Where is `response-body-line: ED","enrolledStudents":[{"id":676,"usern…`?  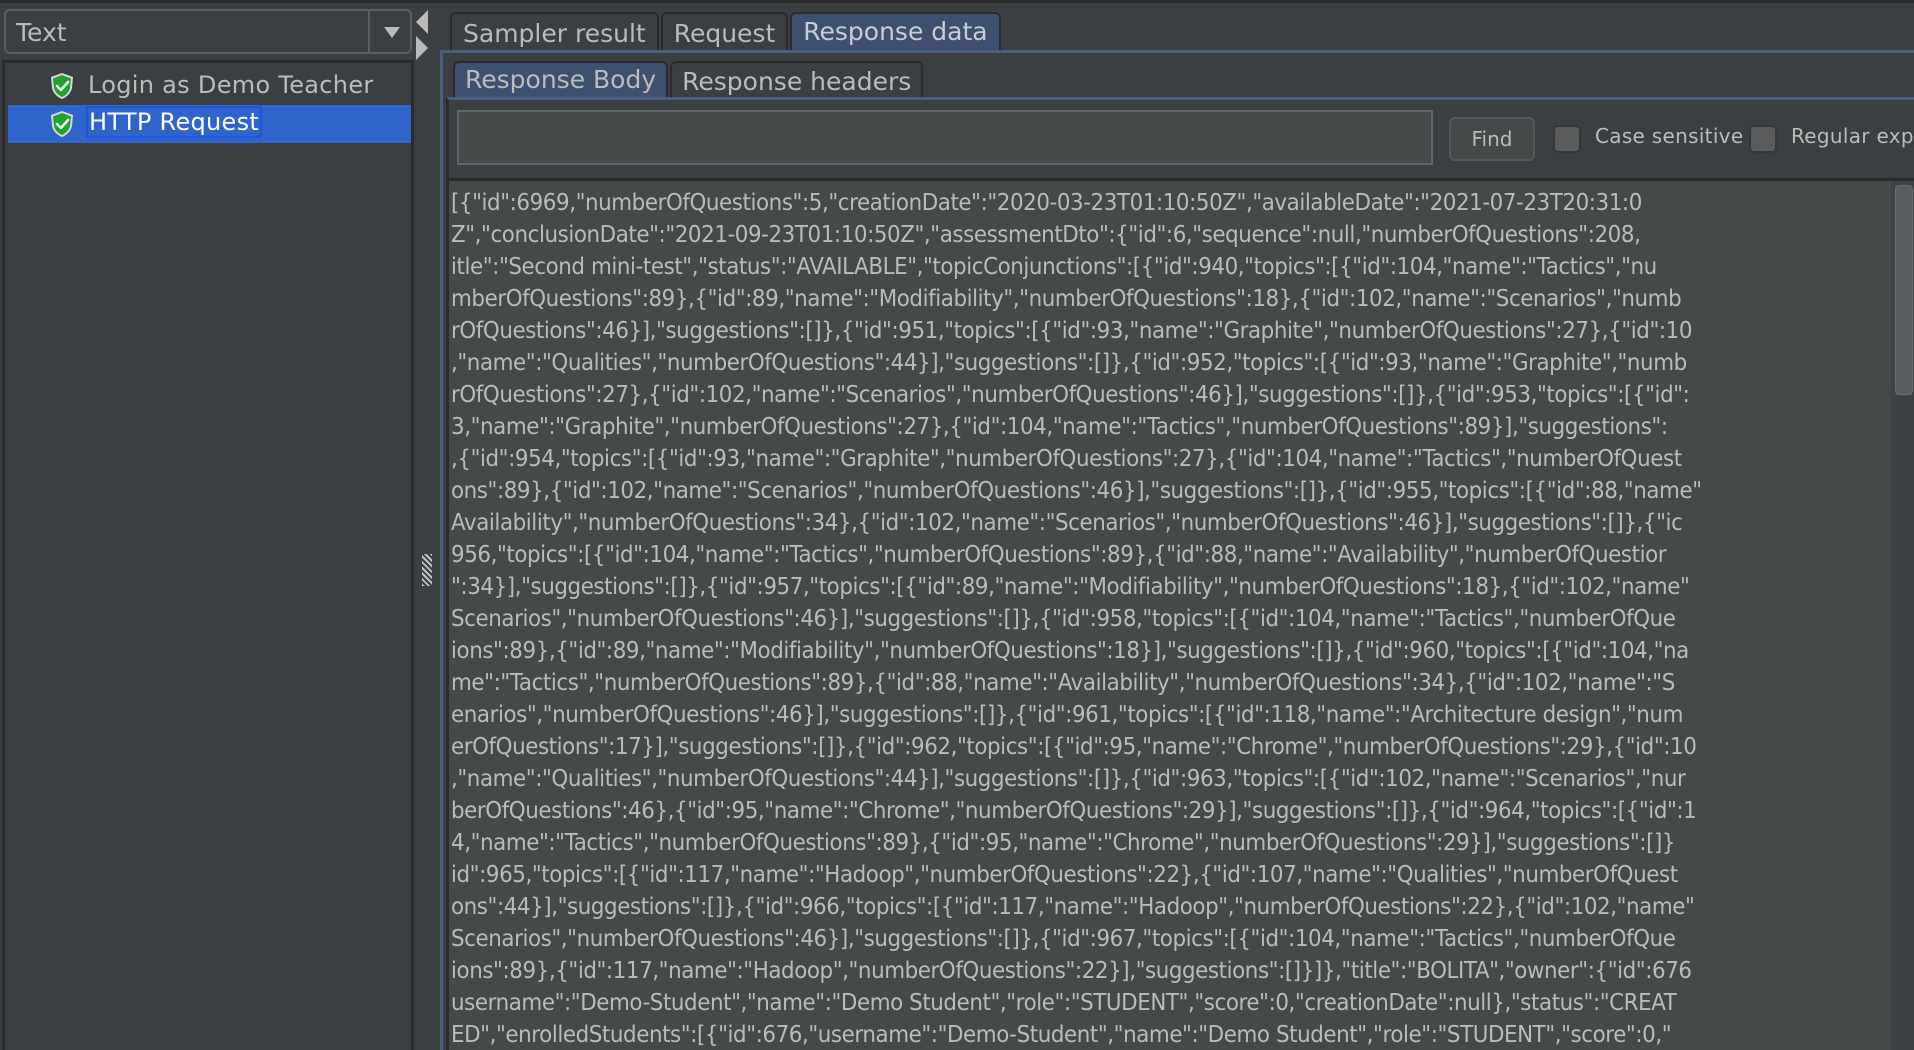
response-body-line: ED","enrolledStudents":[{"id":676,"usern… is located at coordinates (1061, 1035).